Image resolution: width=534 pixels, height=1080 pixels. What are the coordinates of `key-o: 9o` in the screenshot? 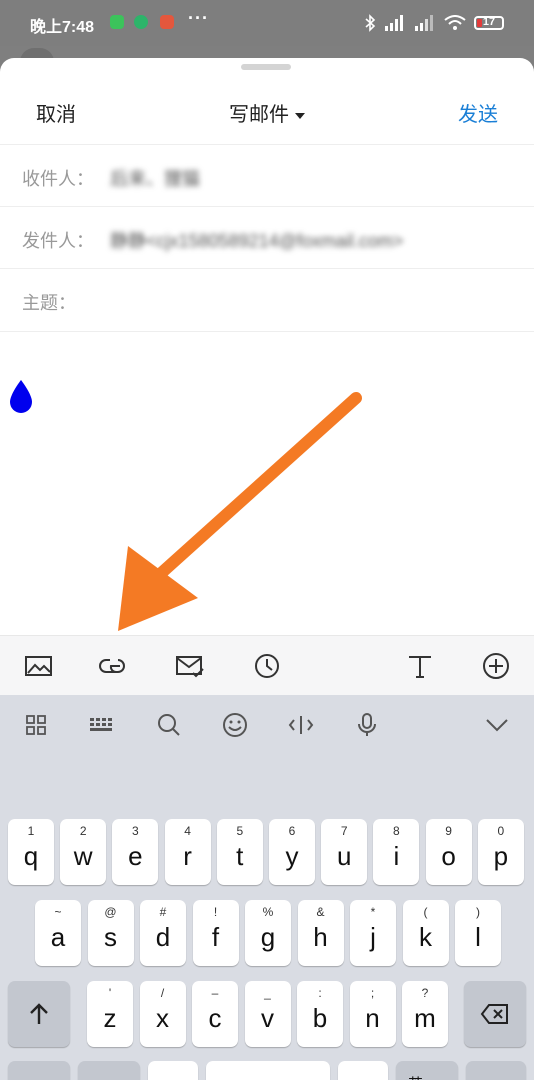 It's located at (448, 852).